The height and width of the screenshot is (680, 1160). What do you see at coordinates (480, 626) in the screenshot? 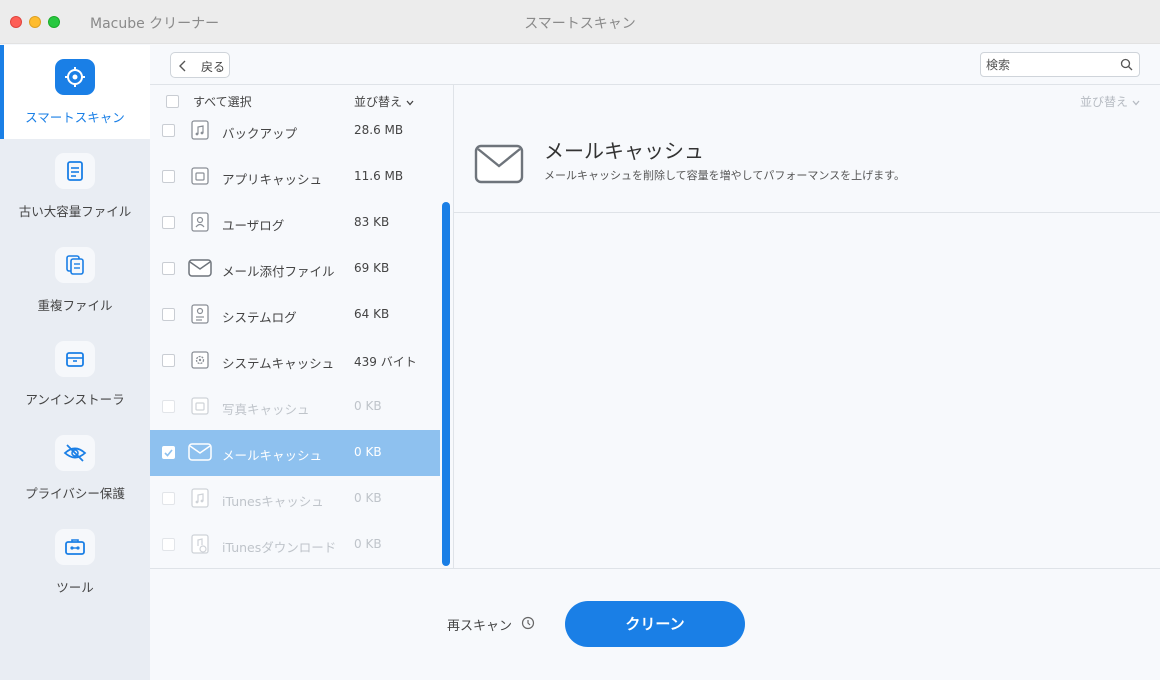
I see `rescan-label: 再スキャン` at bounding box center [480, 626].